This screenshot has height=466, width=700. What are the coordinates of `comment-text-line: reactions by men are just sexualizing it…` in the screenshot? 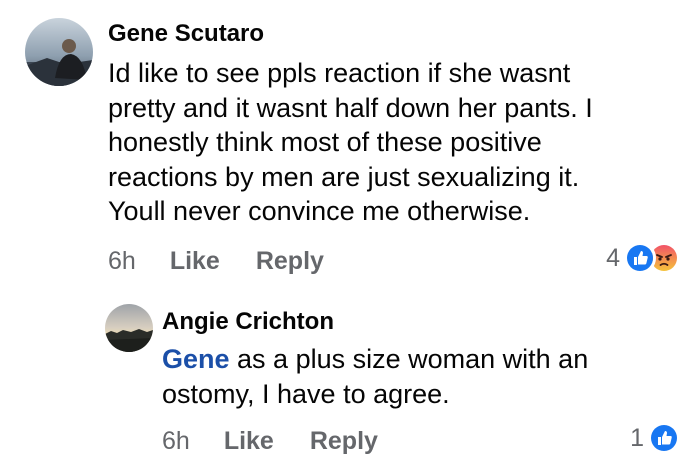 It's located at (344, 176).